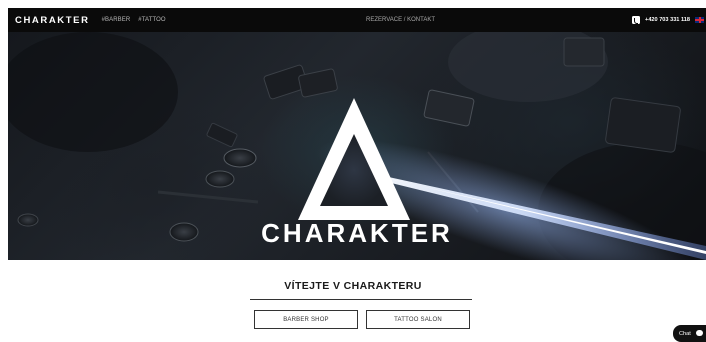 The image size is (706, 342). I want to click on tattoo-salon-button: TATTOO SALON, so click(418, 319).